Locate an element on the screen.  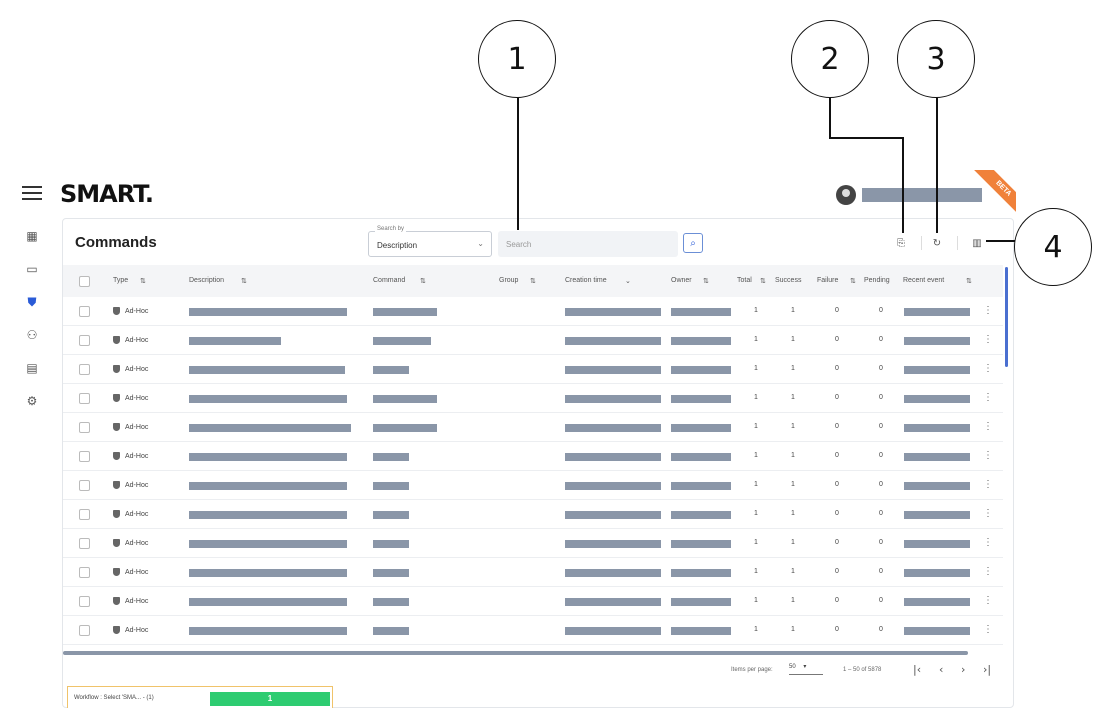
col-recent-event: Recent event is located at coordinates (923, 280).